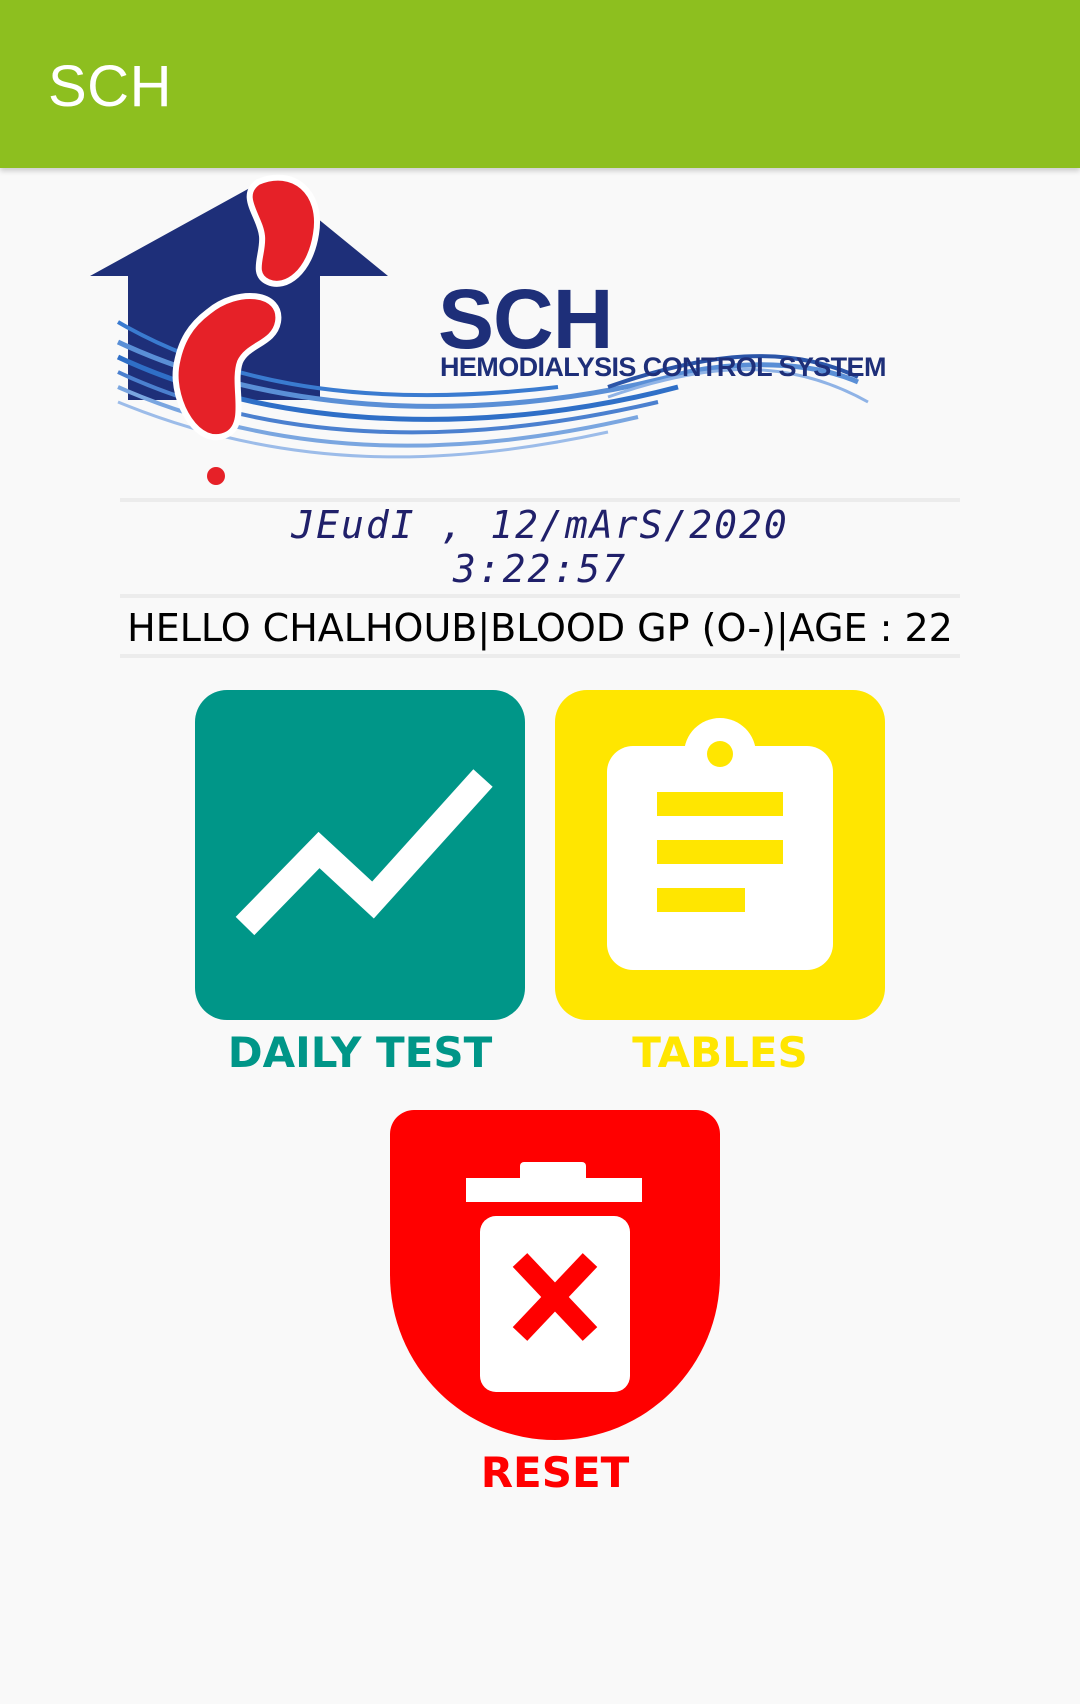  I want to click on reset-button, so click(555, 1275).